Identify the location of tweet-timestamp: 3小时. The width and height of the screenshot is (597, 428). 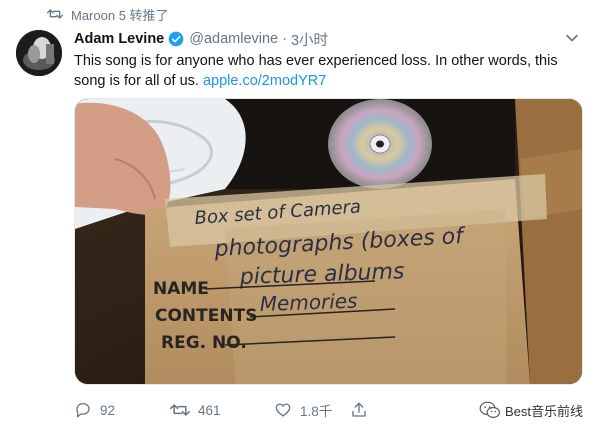
(309, 39).